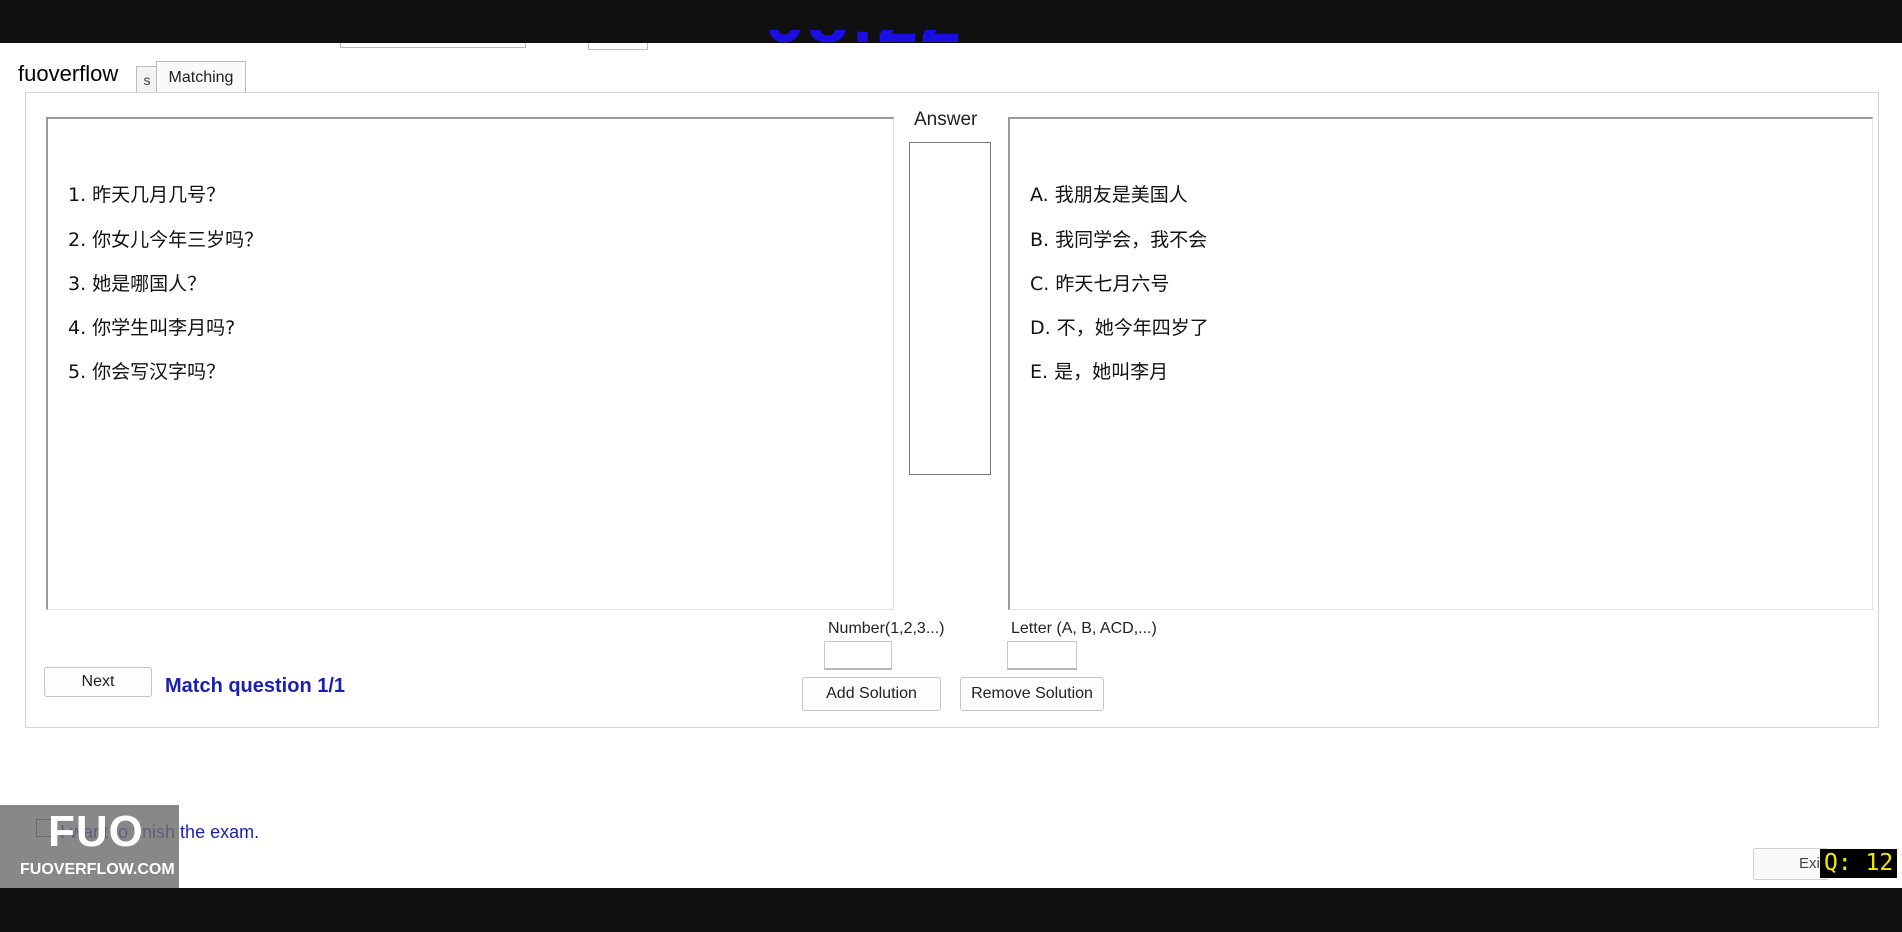 Image resolution: width=1902 pixels, height=932 pixels. I want to click on answer-option: A. 我朋友是美国人, so click(1109, 195).